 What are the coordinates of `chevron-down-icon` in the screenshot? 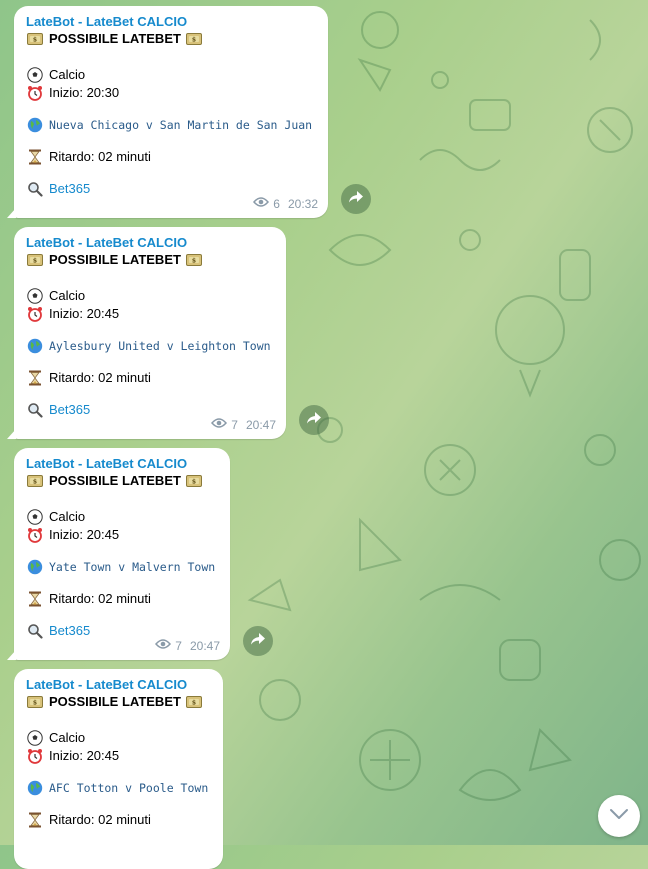 It's located at (619, 816).